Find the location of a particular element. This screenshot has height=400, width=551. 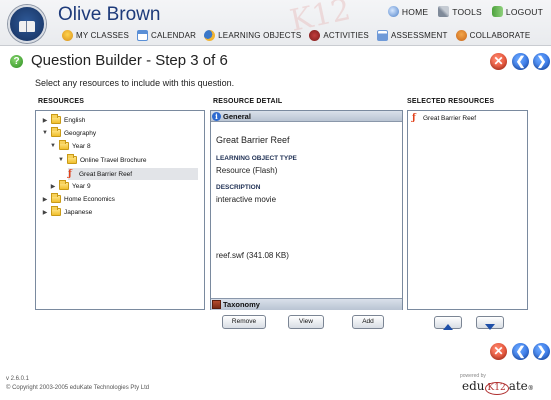

selected-item-great-barrier-reef: ƒ Great Barrier Reef is located at coordinates (444, 118).